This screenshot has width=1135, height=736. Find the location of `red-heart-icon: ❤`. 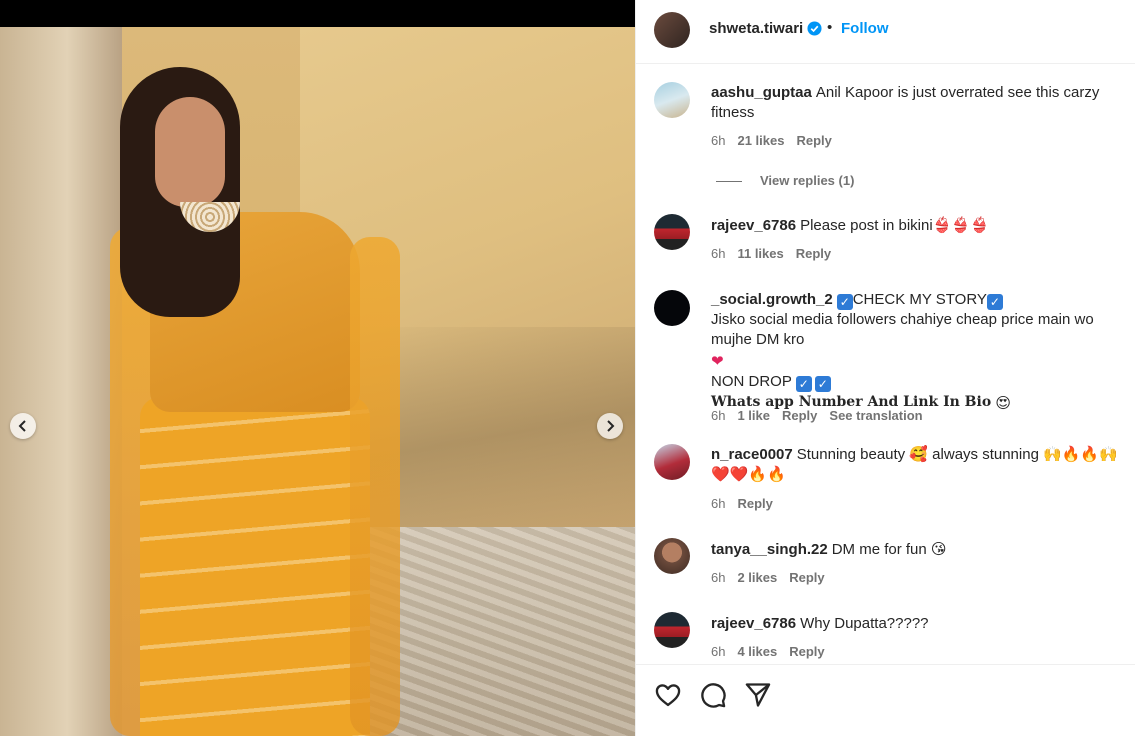

red-heart-icon: ❤ is located at coordinates (717, 361).